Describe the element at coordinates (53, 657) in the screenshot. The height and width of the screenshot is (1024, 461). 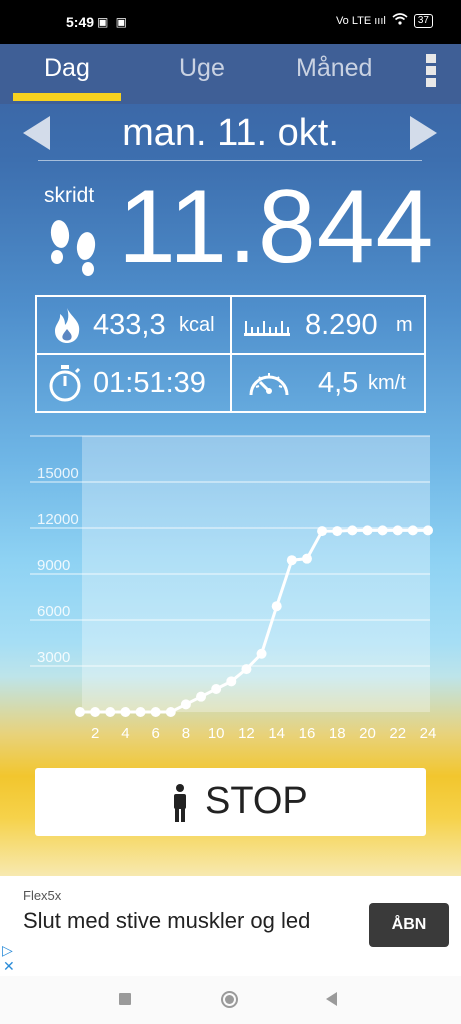
I see `y-tick-label: 3000` at that location.